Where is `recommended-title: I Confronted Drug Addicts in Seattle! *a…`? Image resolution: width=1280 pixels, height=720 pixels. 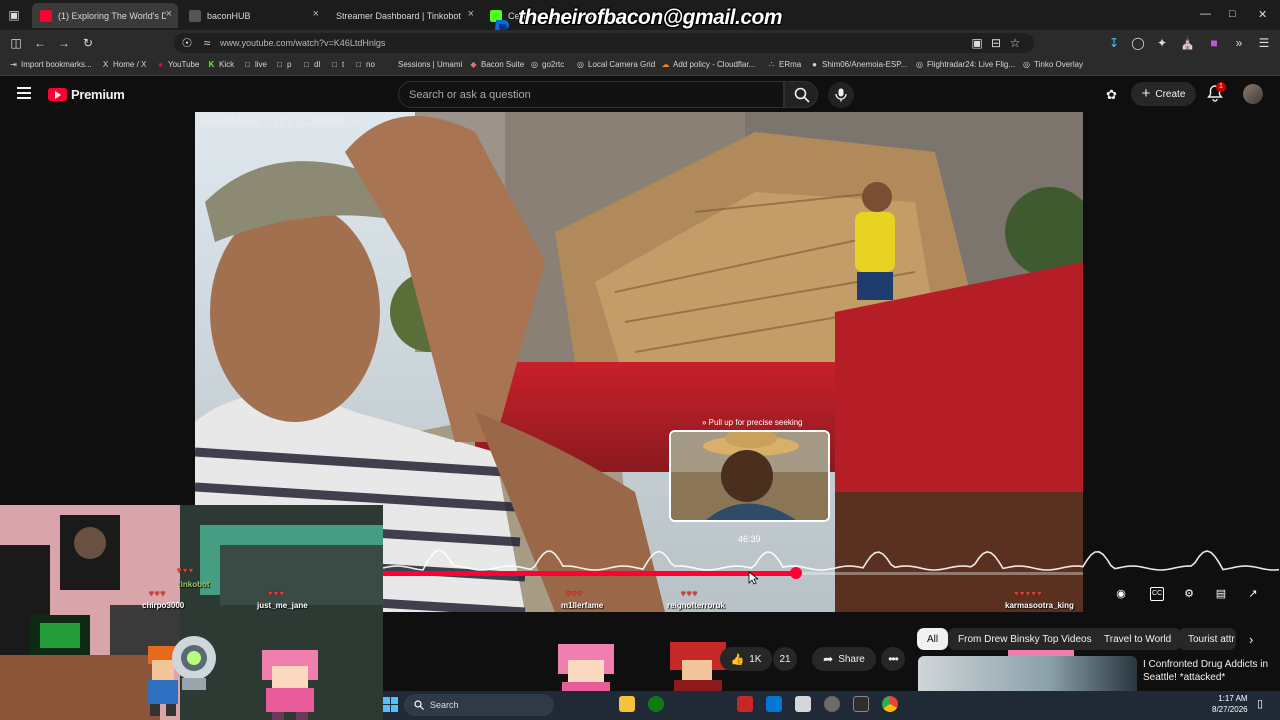
recommended-title: I Confronted Drug Addicts in Seattle! *a… is located at coordinates (1209, 671).